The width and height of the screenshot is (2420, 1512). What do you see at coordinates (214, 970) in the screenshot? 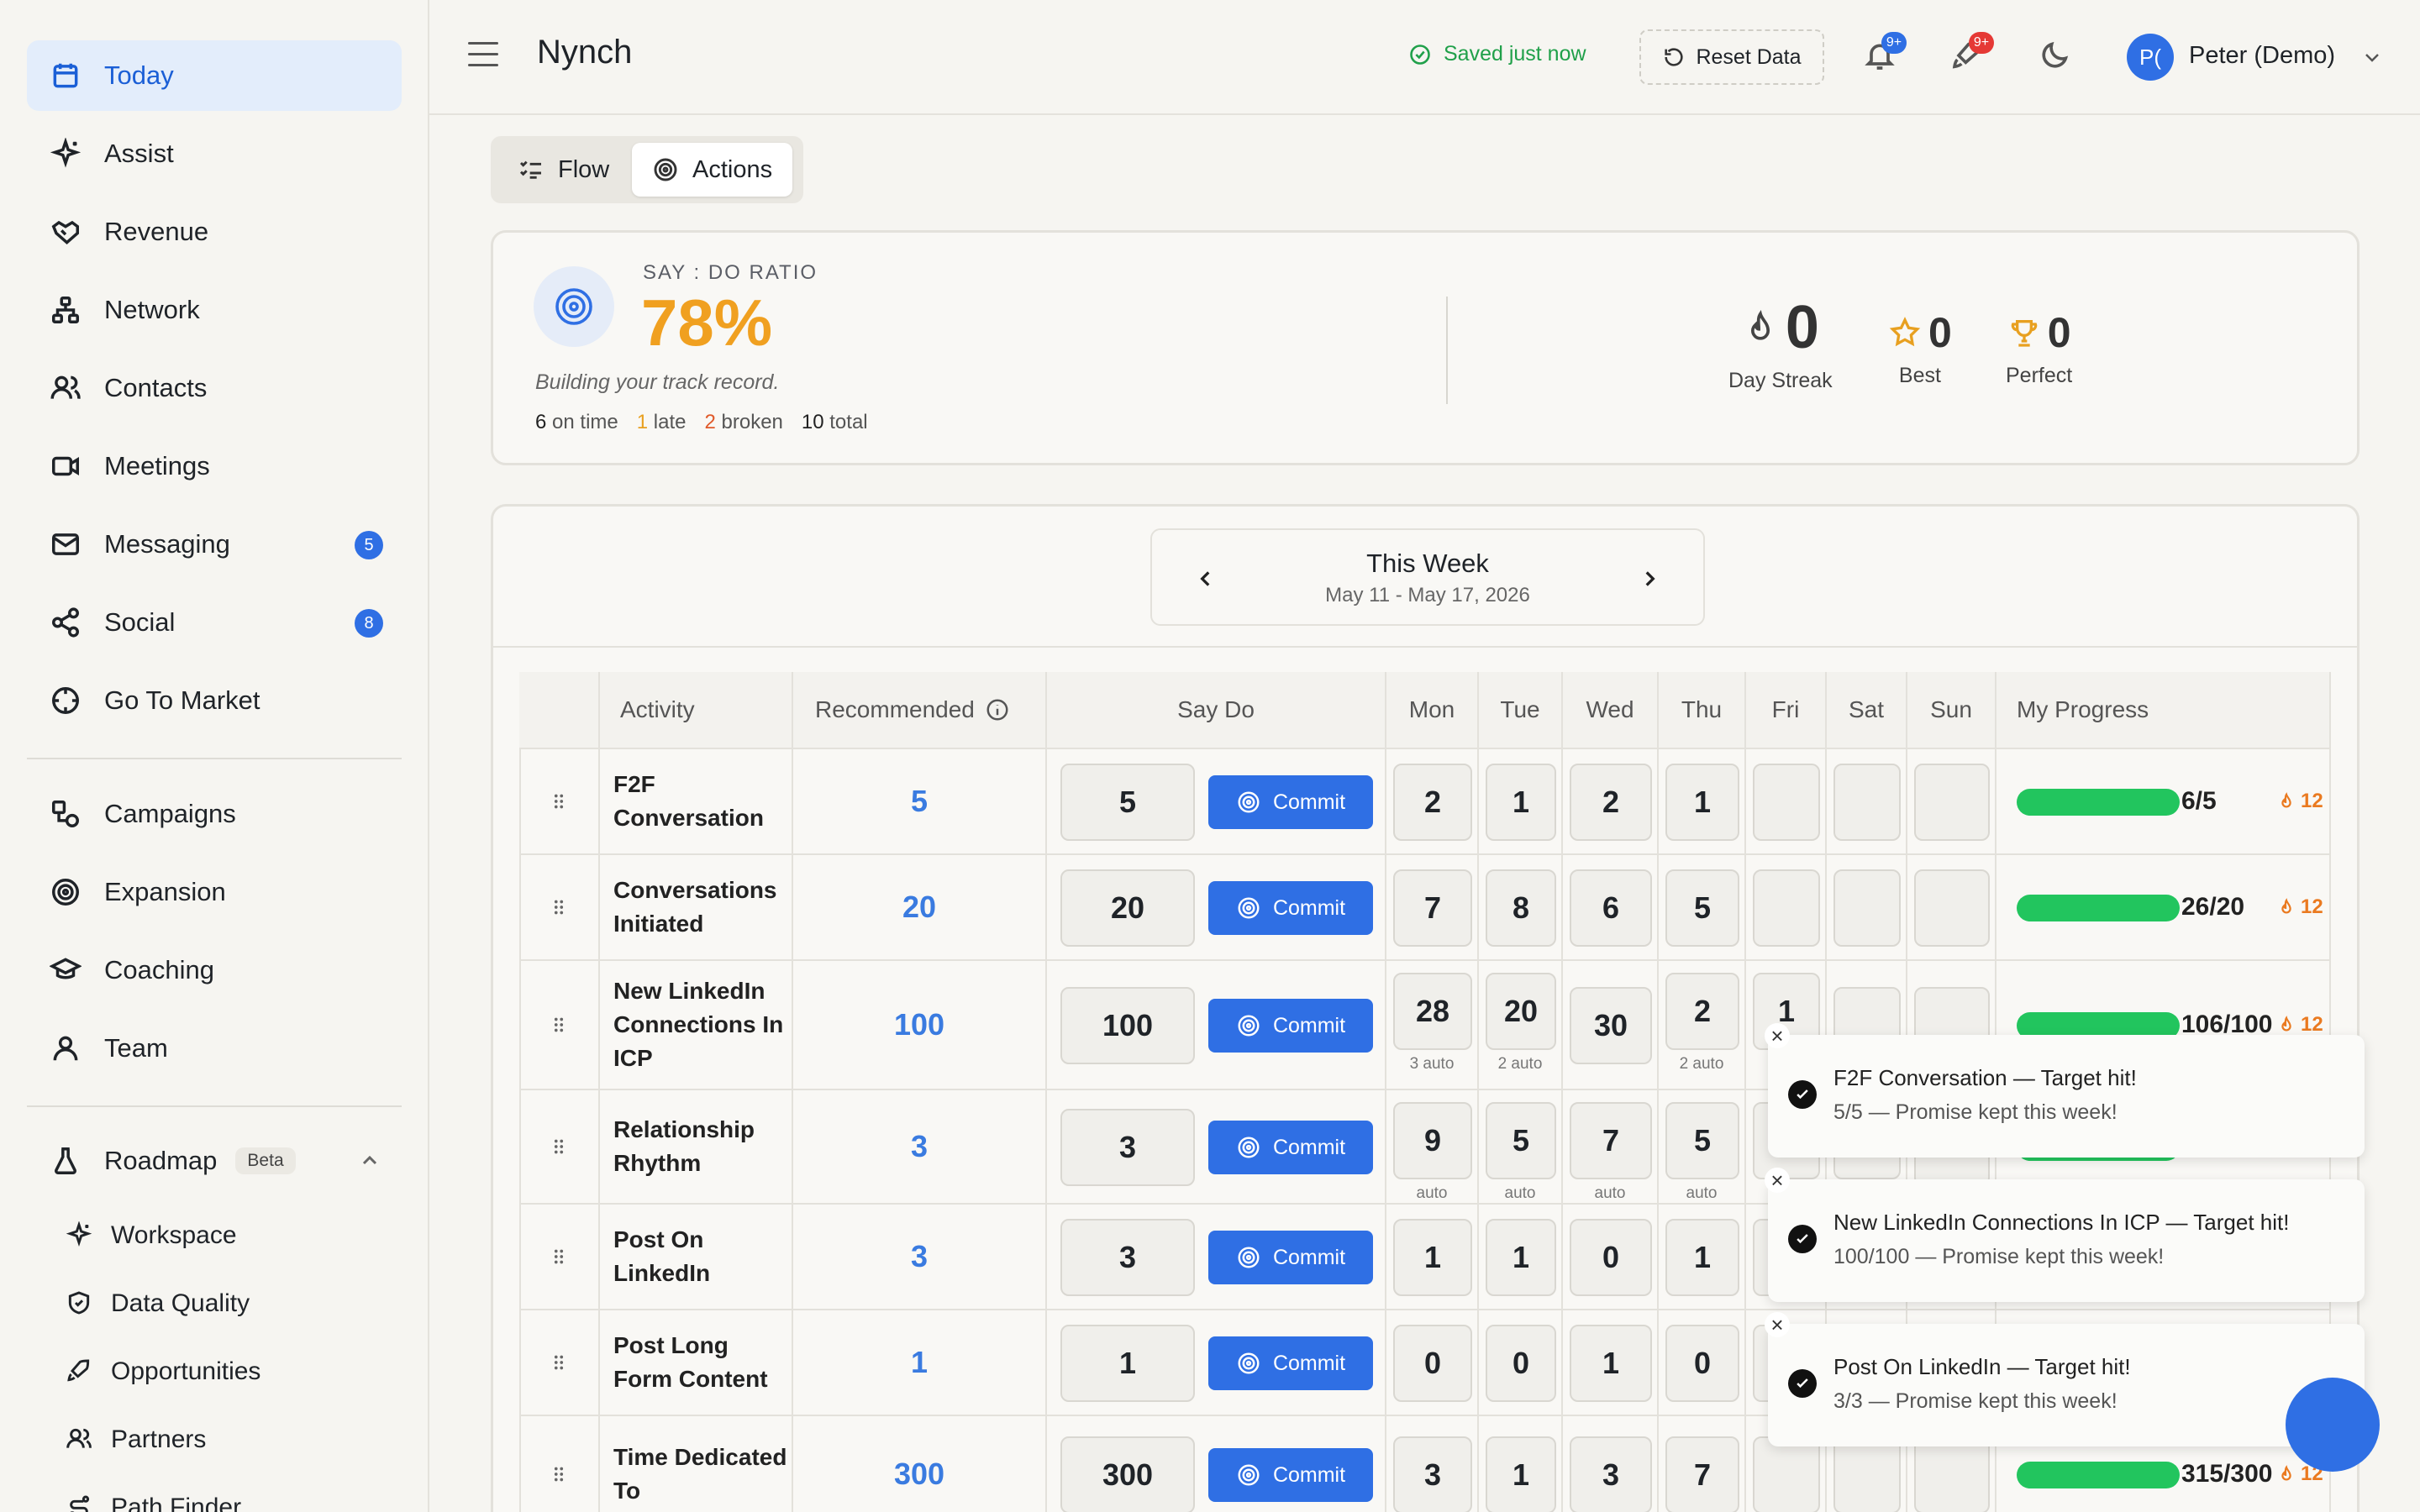
I see `sidebar-item-coaching: Coaching` at bounding box center [214, 970].